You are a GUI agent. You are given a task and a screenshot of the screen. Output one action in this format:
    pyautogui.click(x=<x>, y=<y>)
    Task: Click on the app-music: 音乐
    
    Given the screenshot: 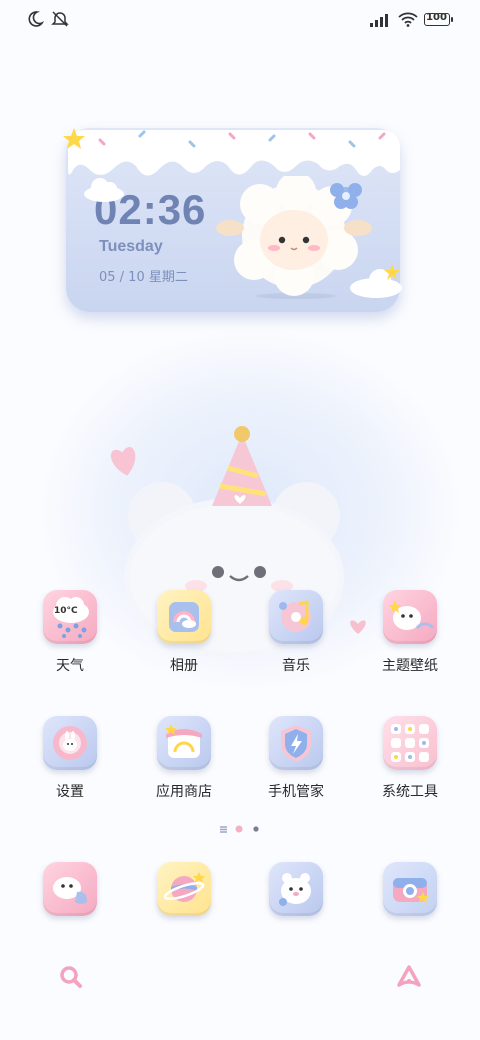 What is the action you would take?
    pyautogui.click(x=296, y=632)
    